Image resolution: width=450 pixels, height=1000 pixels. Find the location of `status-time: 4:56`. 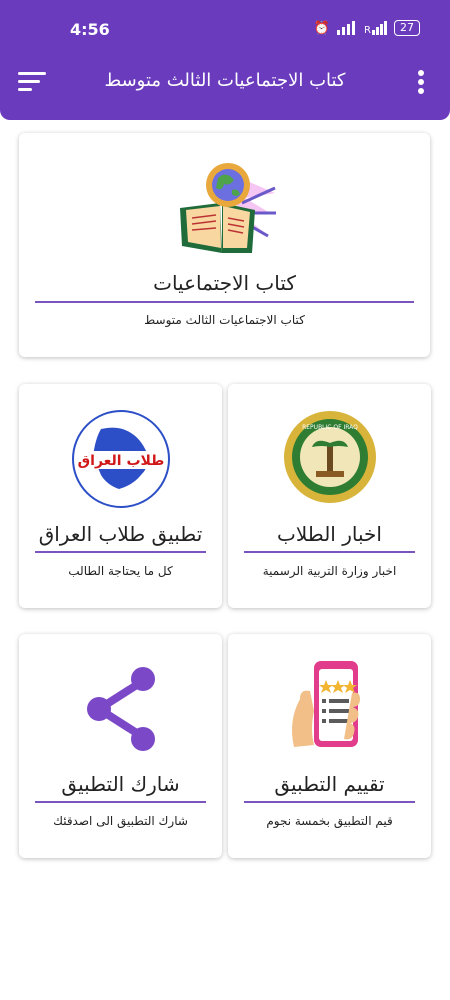

status-time: 4:56 is located at coordinates (90, 29).